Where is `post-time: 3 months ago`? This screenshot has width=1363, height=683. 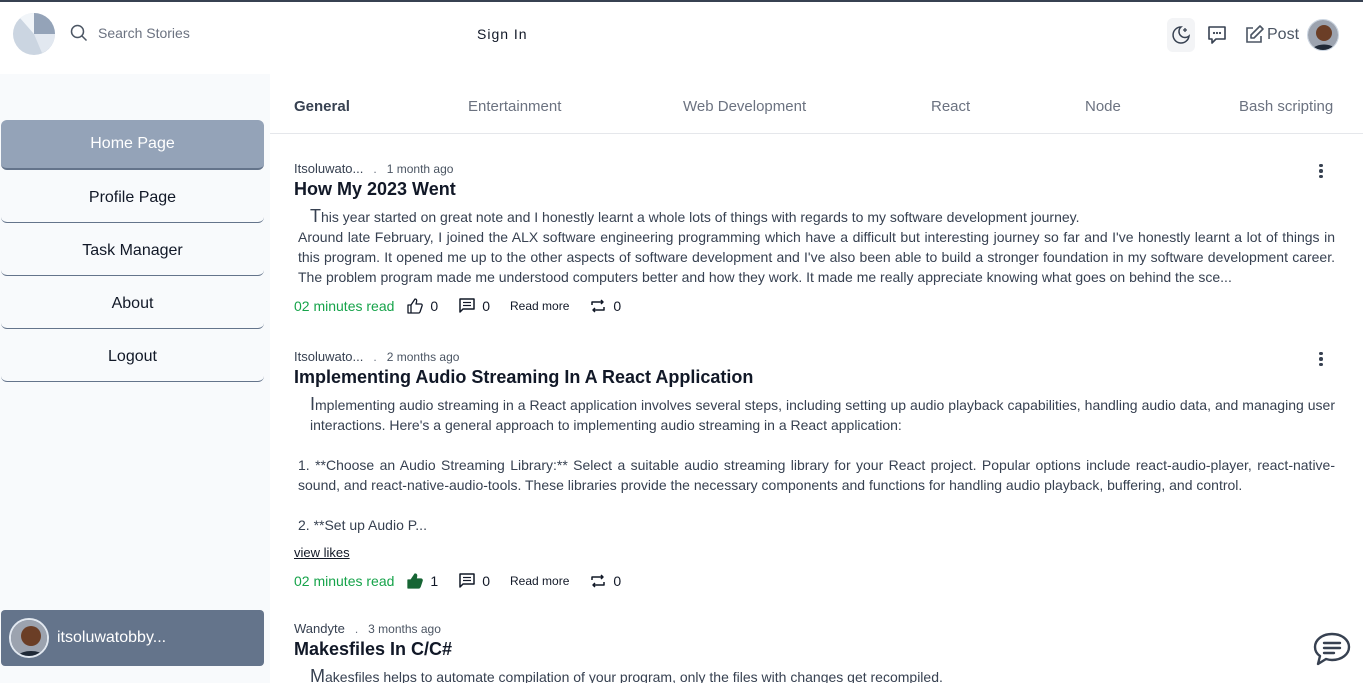
post-time: 3 months ago is located at coordinates (404, 628).